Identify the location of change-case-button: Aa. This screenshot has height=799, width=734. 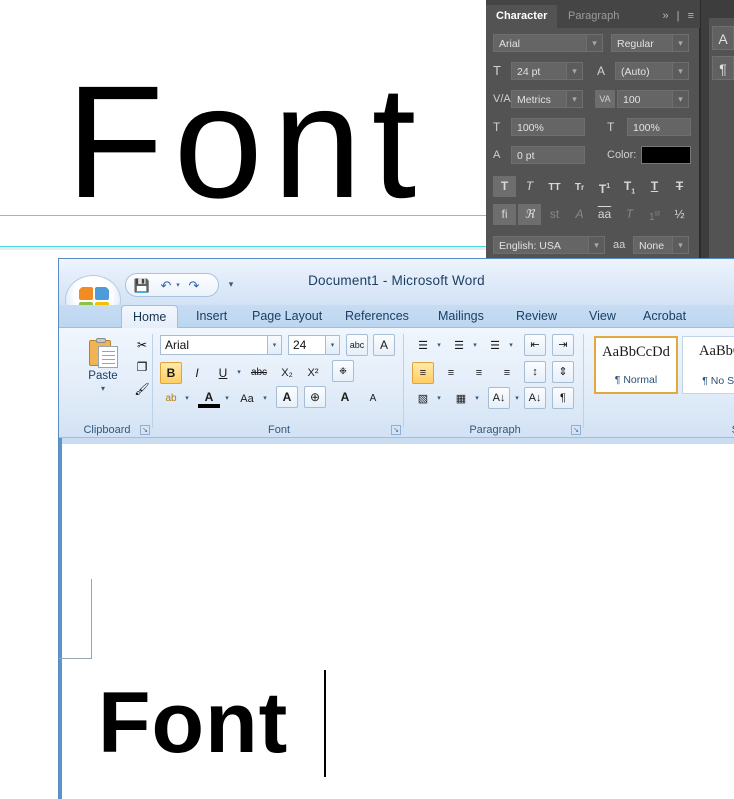
(247, 399).